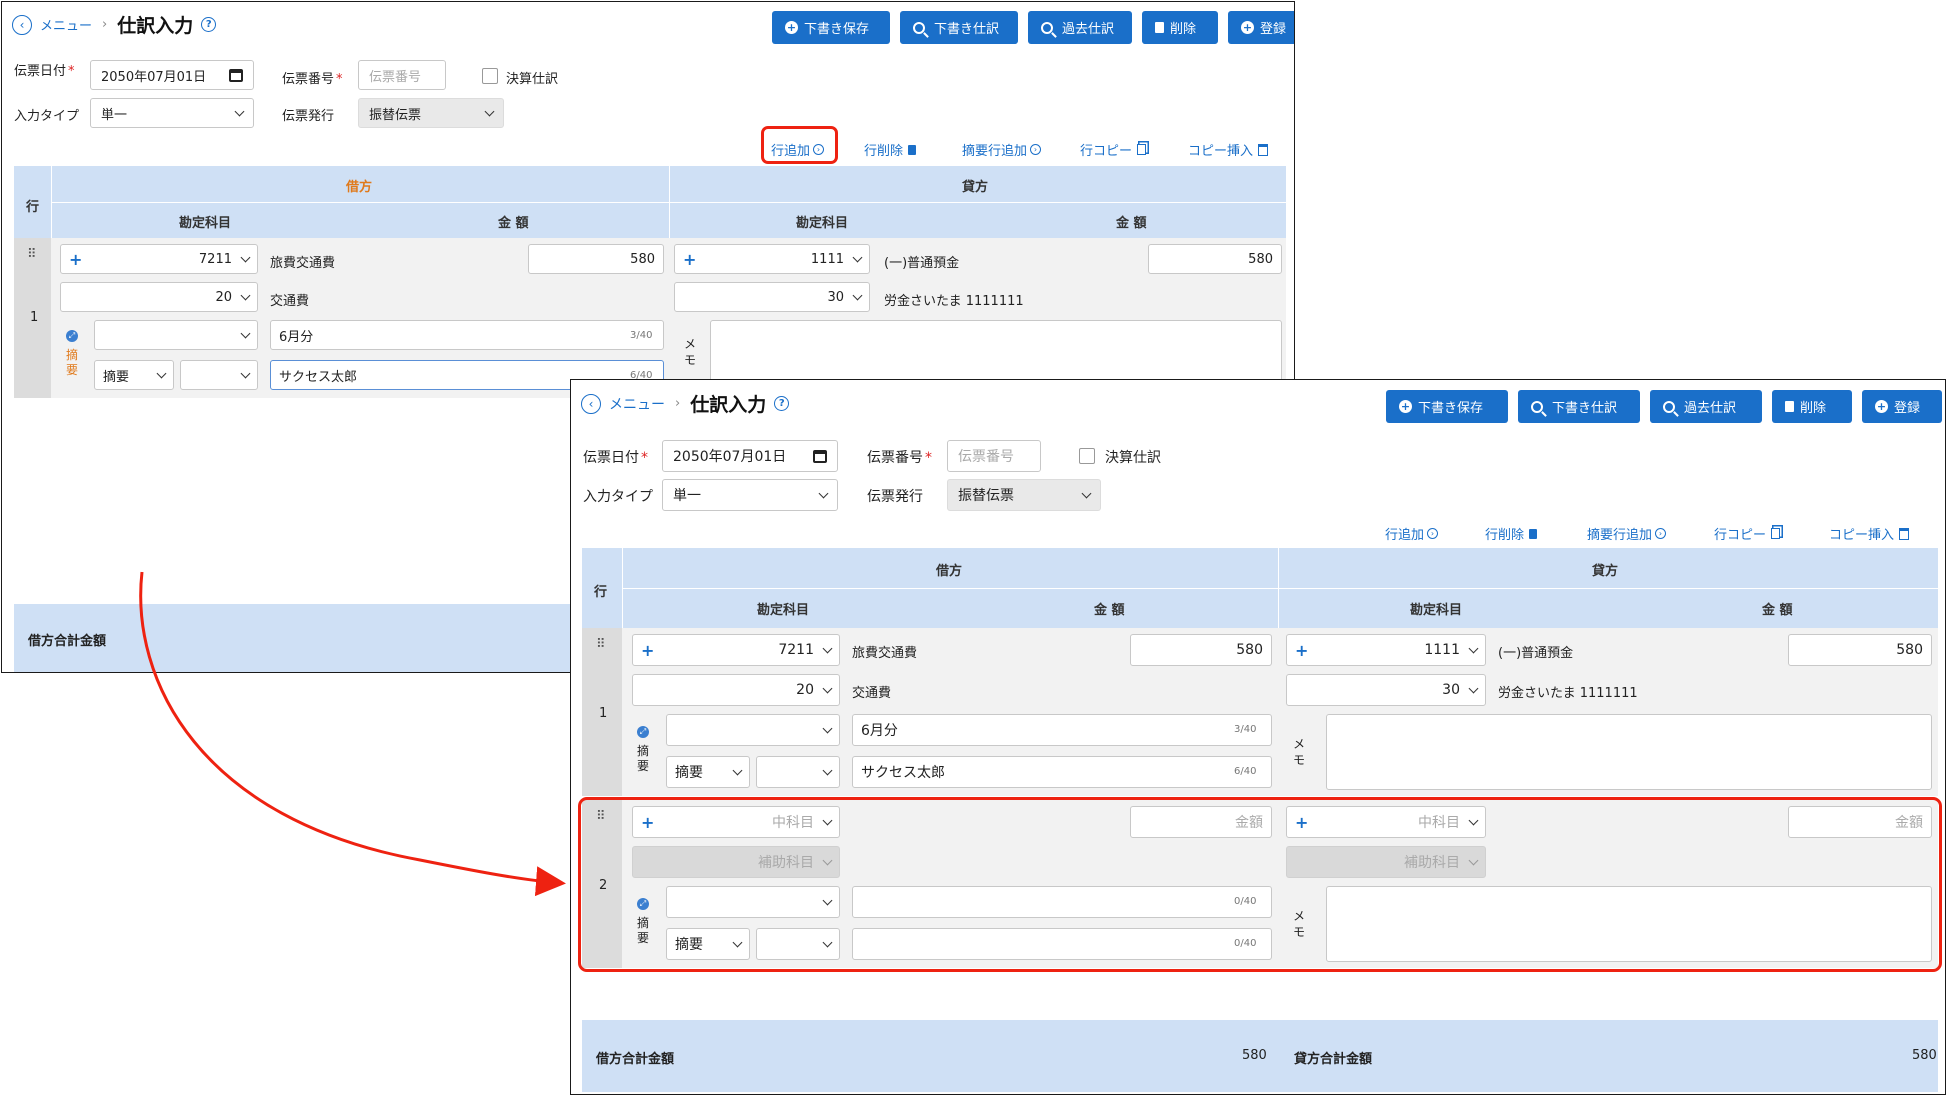 The width and height of the screenshot is (1946, 1095). What do you see at coordinates (885, 653) in the screenshot?
I see `debit-account-name: 旅費交通費` at bounding box center [885, 653].